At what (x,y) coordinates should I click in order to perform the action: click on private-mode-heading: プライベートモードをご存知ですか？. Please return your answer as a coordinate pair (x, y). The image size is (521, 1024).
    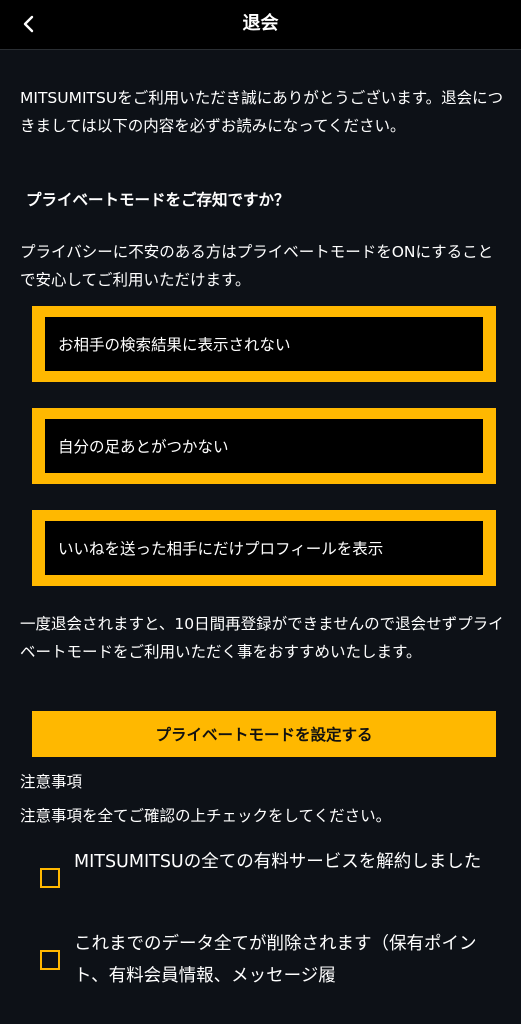
    Looking at the image, I should click on (158, 200).